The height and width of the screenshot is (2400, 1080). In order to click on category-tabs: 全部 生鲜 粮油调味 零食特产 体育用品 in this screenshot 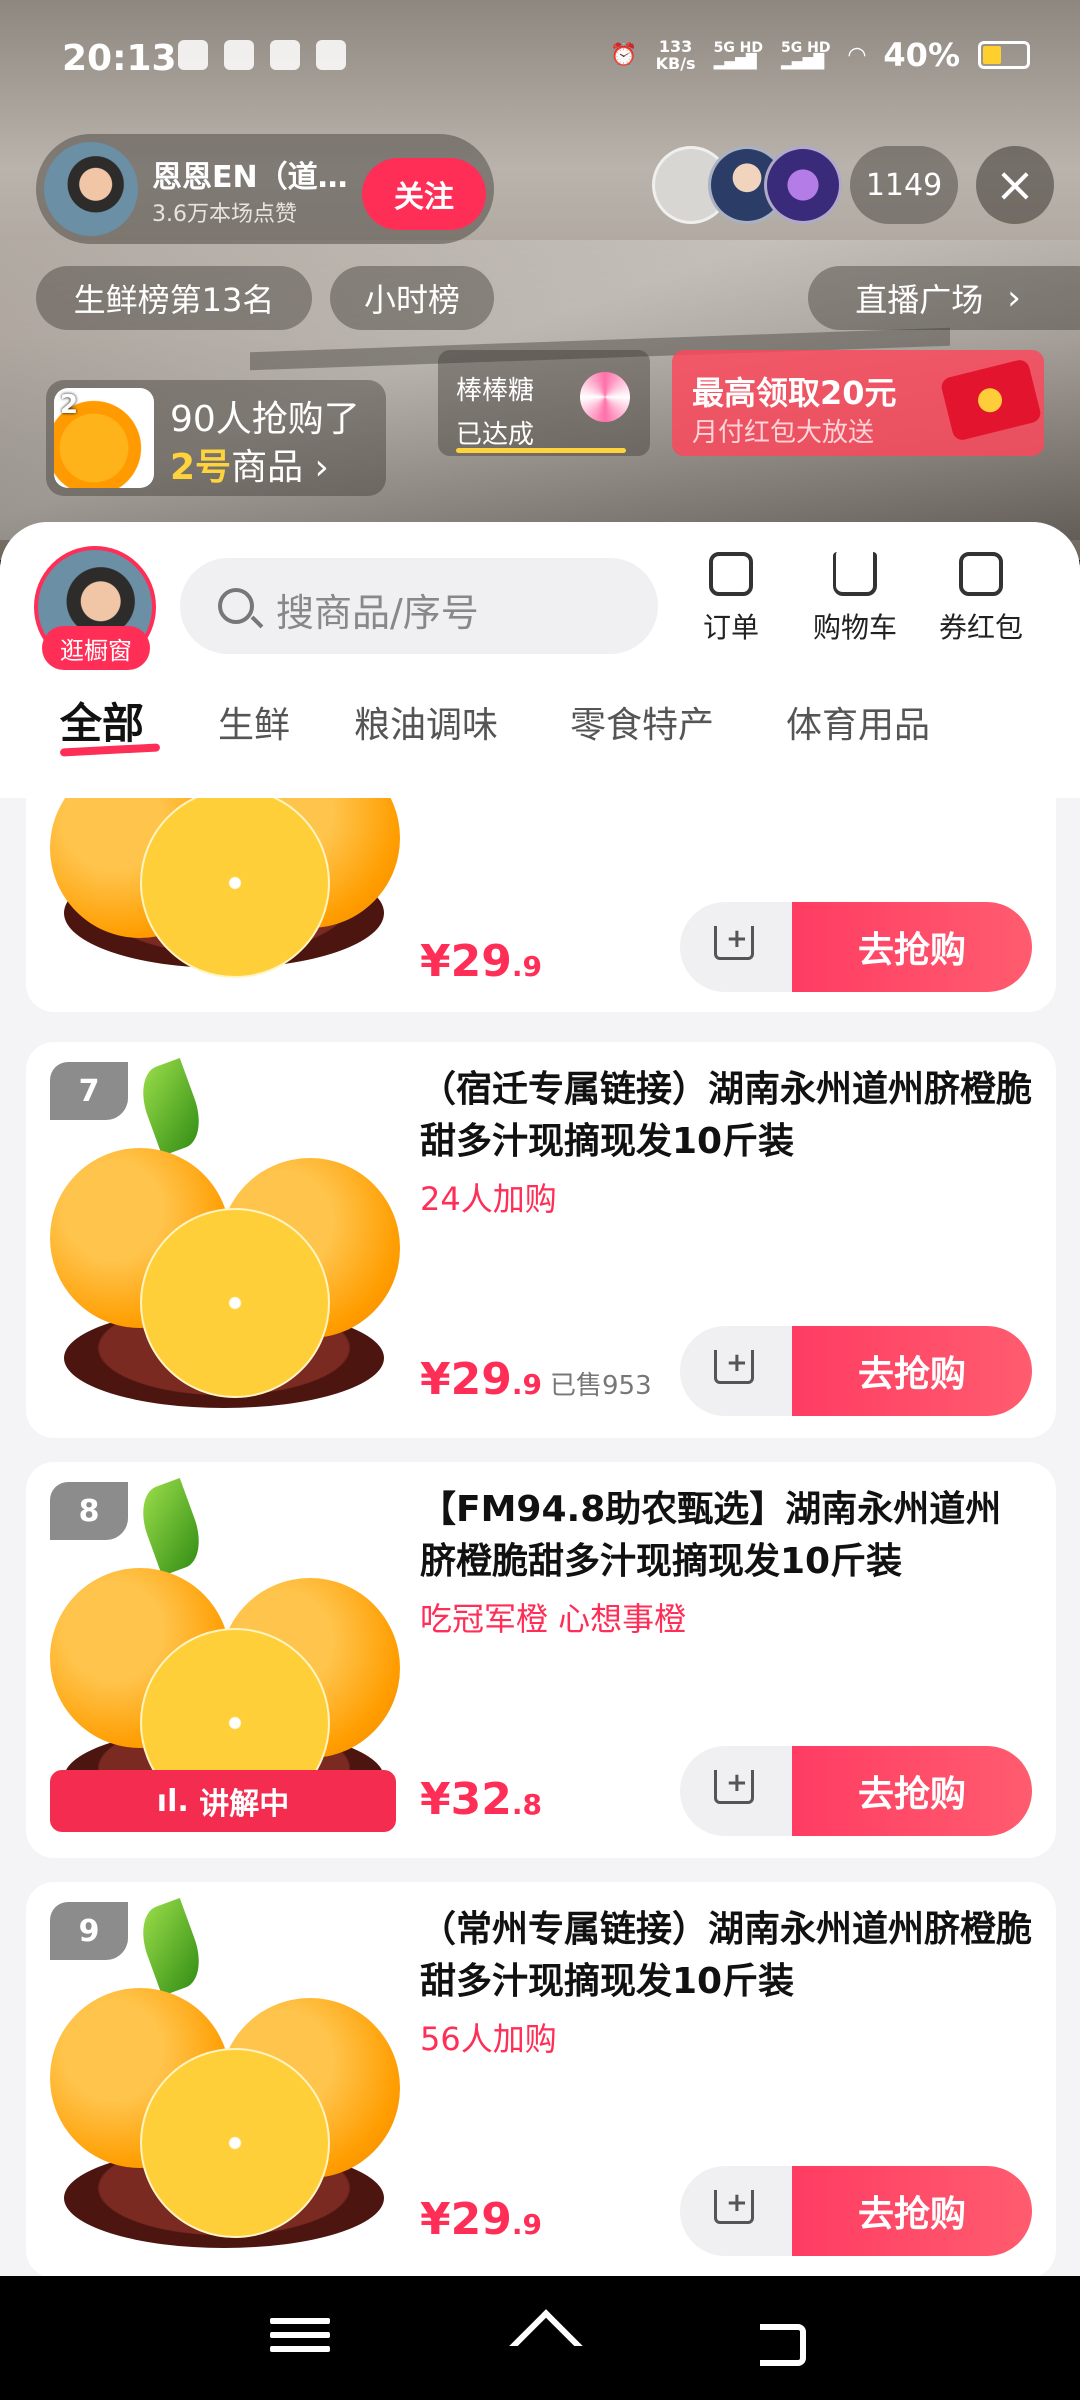, I will do `click(540, 730)`.